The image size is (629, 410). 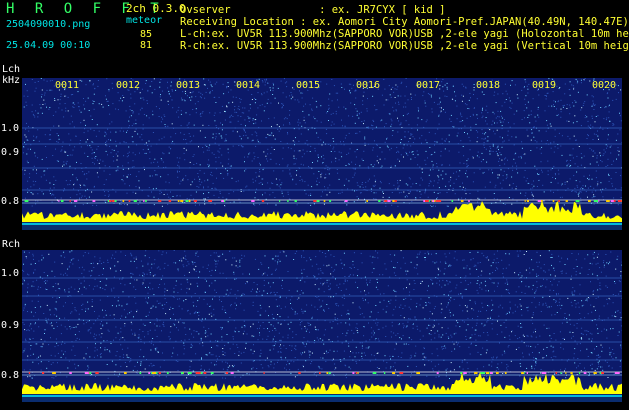 What do you see at coordinates (11, 69) in the screenshot?
I see `left-channel-label: Lch` at bounding box center [11, 69].